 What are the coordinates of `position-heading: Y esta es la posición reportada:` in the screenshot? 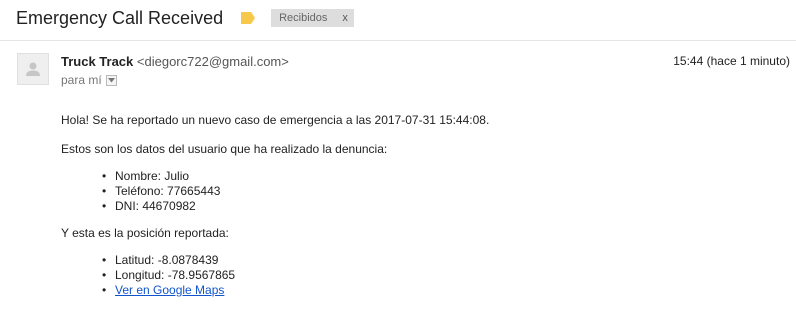 It's located at (145, 233).